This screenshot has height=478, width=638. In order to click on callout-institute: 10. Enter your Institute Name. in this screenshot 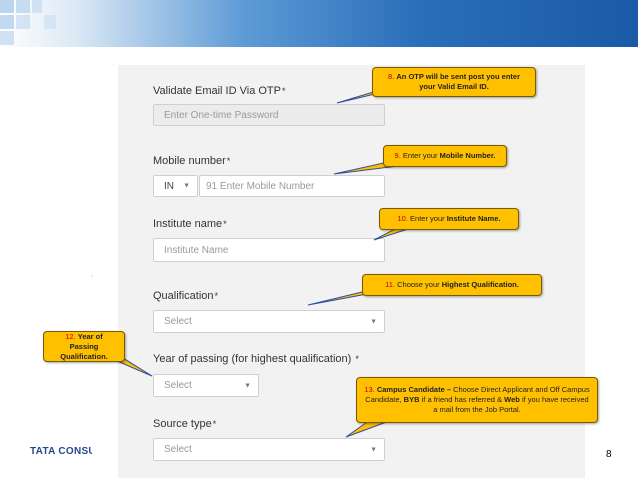, I will do `click(449, 219)`.